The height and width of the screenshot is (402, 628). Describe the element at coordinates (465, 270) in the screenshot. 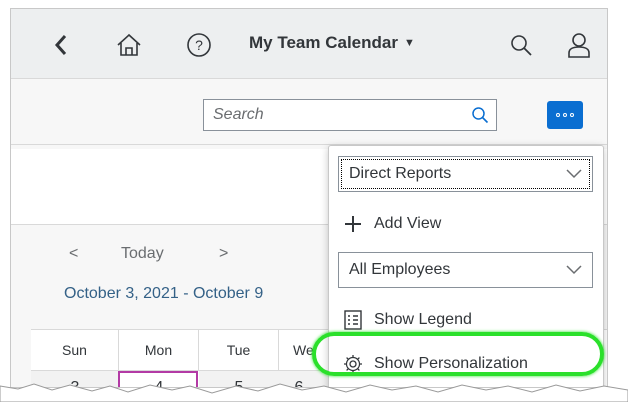

I see `employee-filter-select: All Employees` at that location.